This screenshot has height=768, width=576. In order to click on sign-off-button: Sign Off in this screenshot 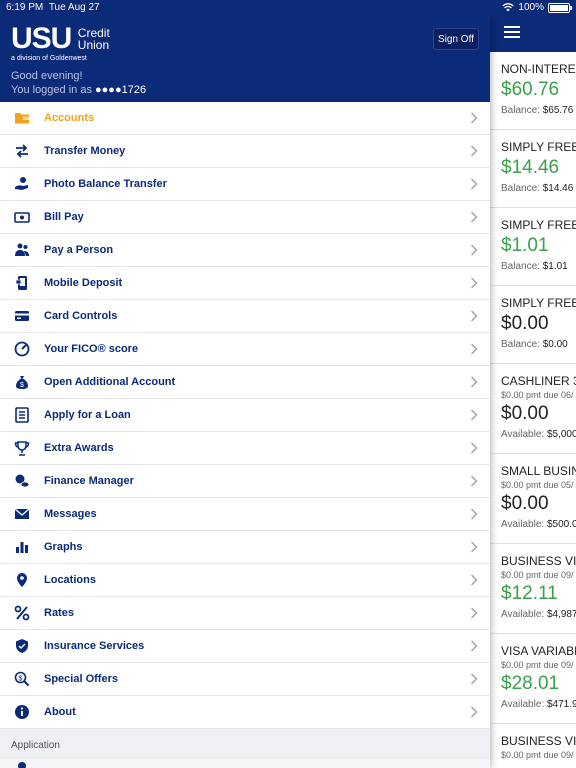, I will do `click(456, 39)`.